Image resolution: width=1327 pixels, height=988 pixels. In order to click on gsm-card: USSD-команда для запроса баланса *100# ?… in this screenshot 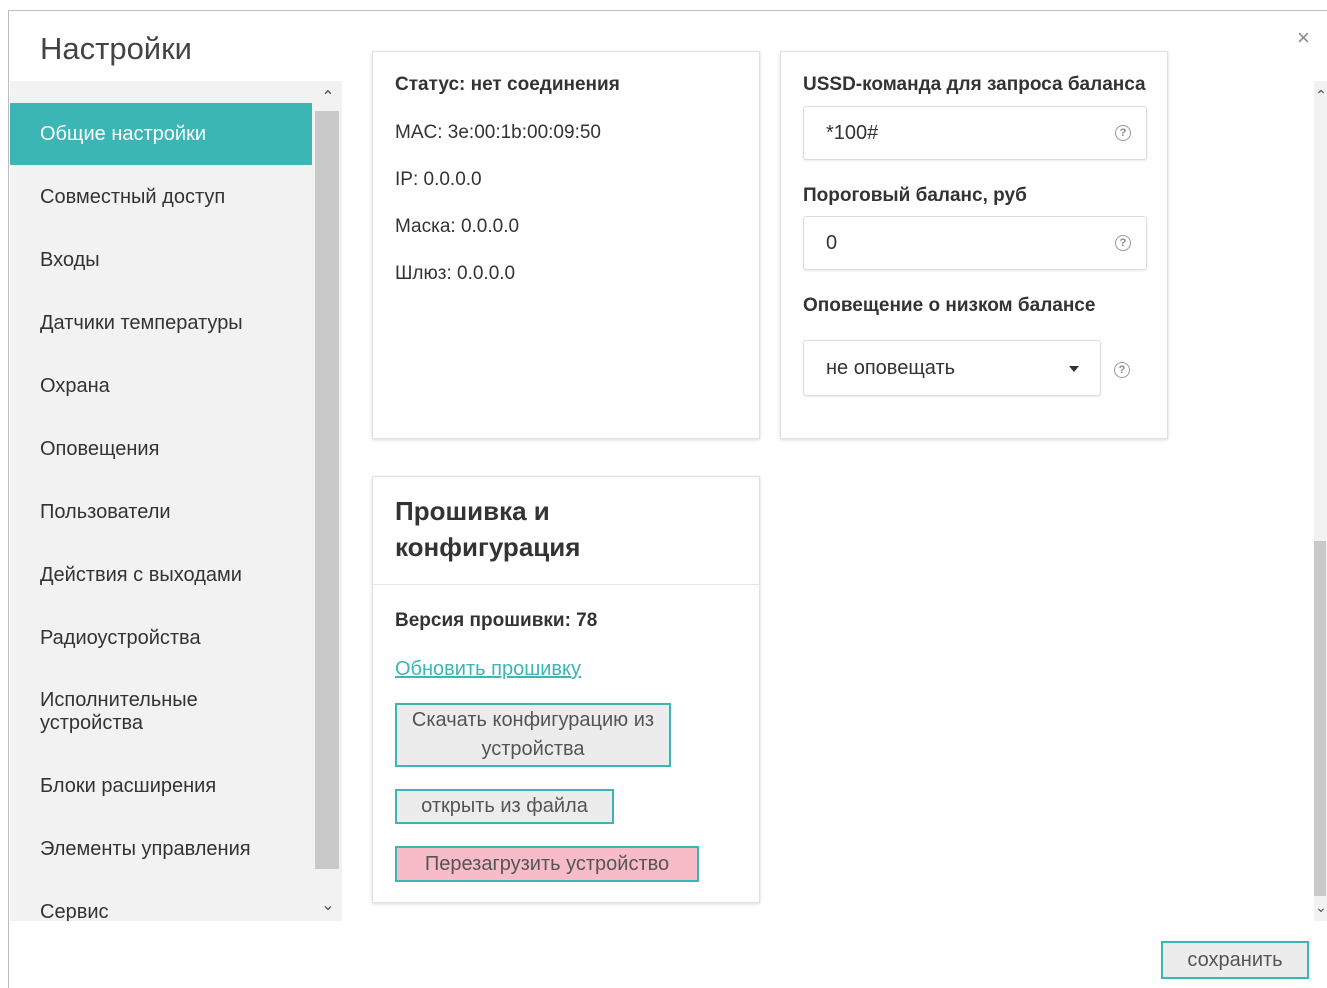, I will do `click(974, 245)`.